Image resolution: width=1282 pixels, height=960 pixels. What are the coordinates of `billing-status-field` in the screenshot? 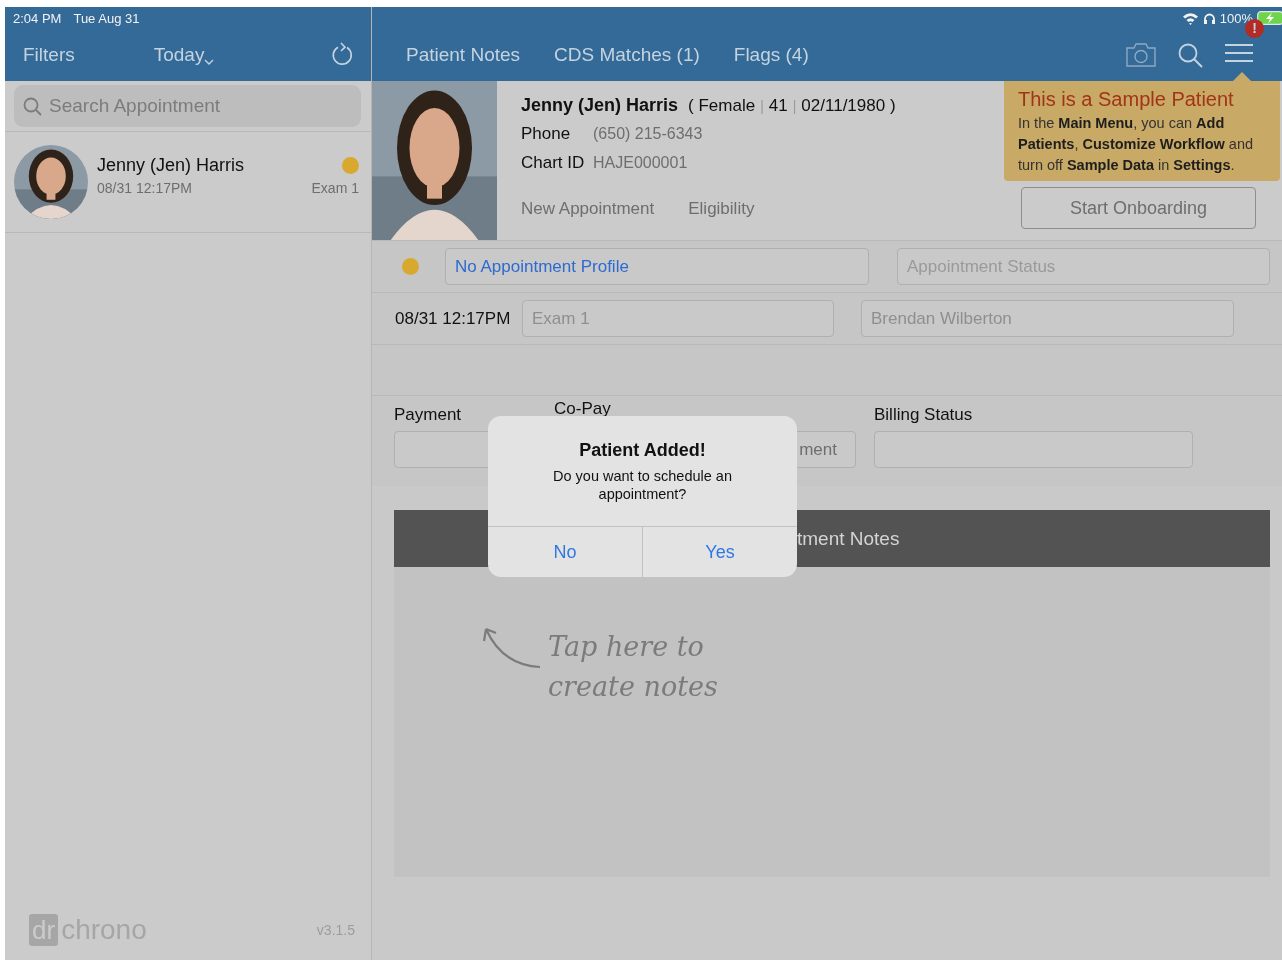 It's located at (1033, 449).